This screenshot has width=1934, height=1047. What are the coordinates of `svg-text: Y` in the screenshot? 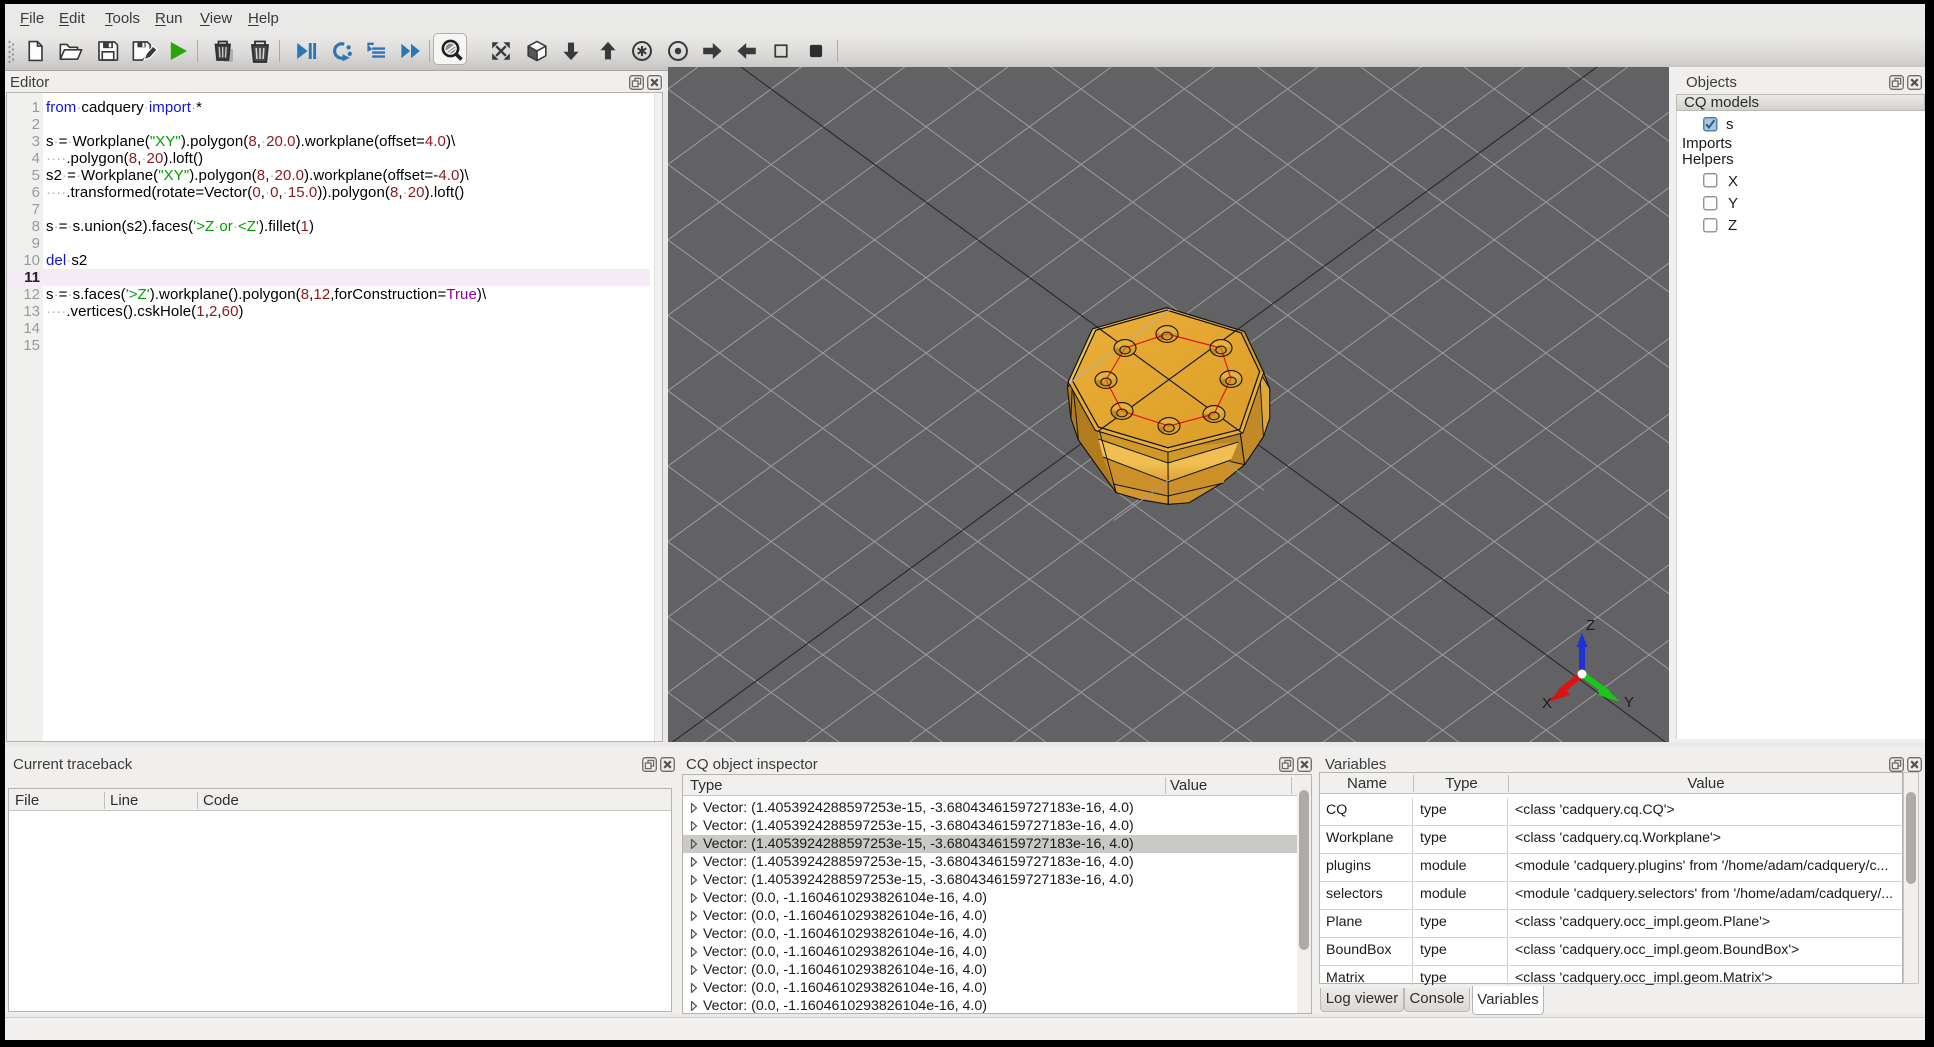 It's located at (1629, 702).